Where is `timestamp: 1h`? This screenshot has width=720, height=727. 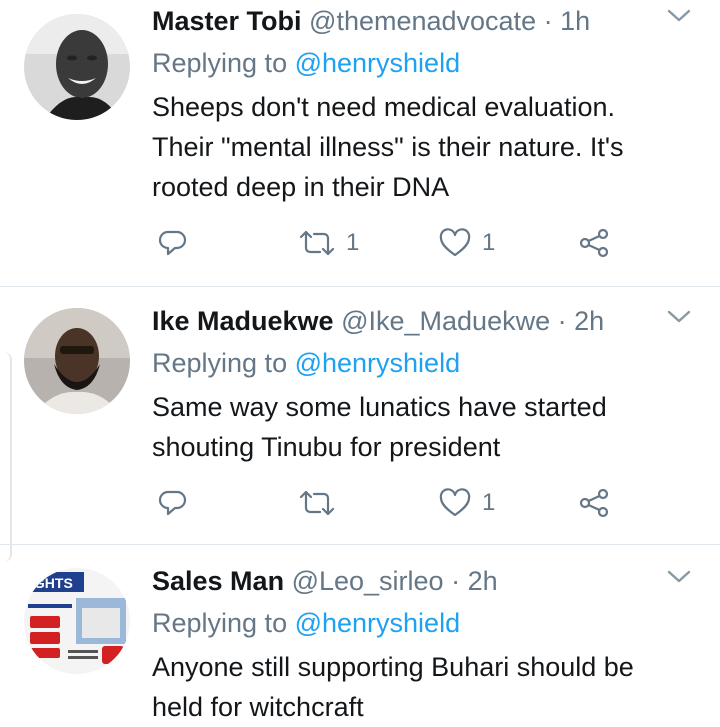
timestamp: 1h is located at coordinates (575, 21).